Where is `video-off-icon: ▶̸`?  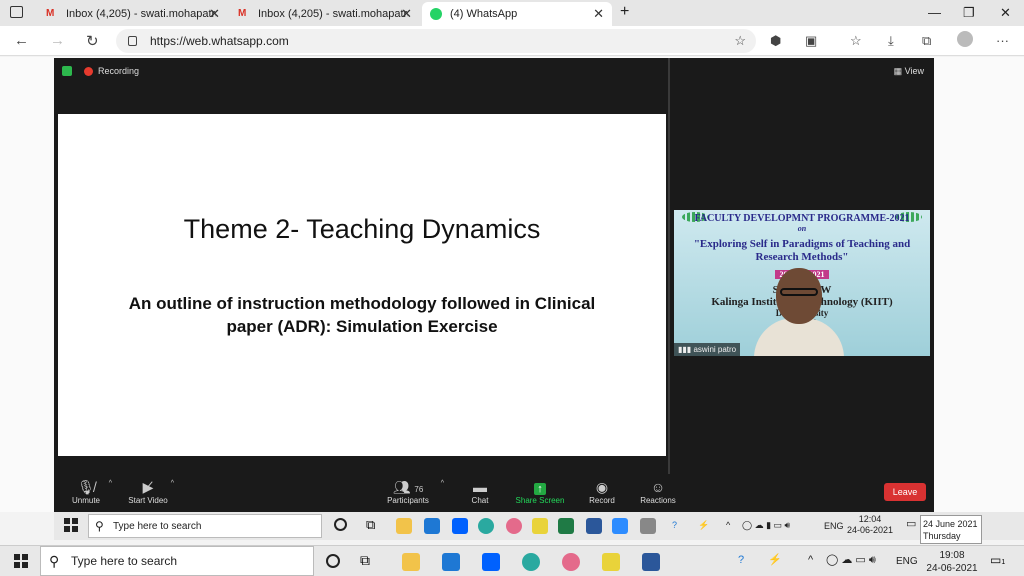 video-off-icon: ▶̸ is located at coordinates (148, 487).